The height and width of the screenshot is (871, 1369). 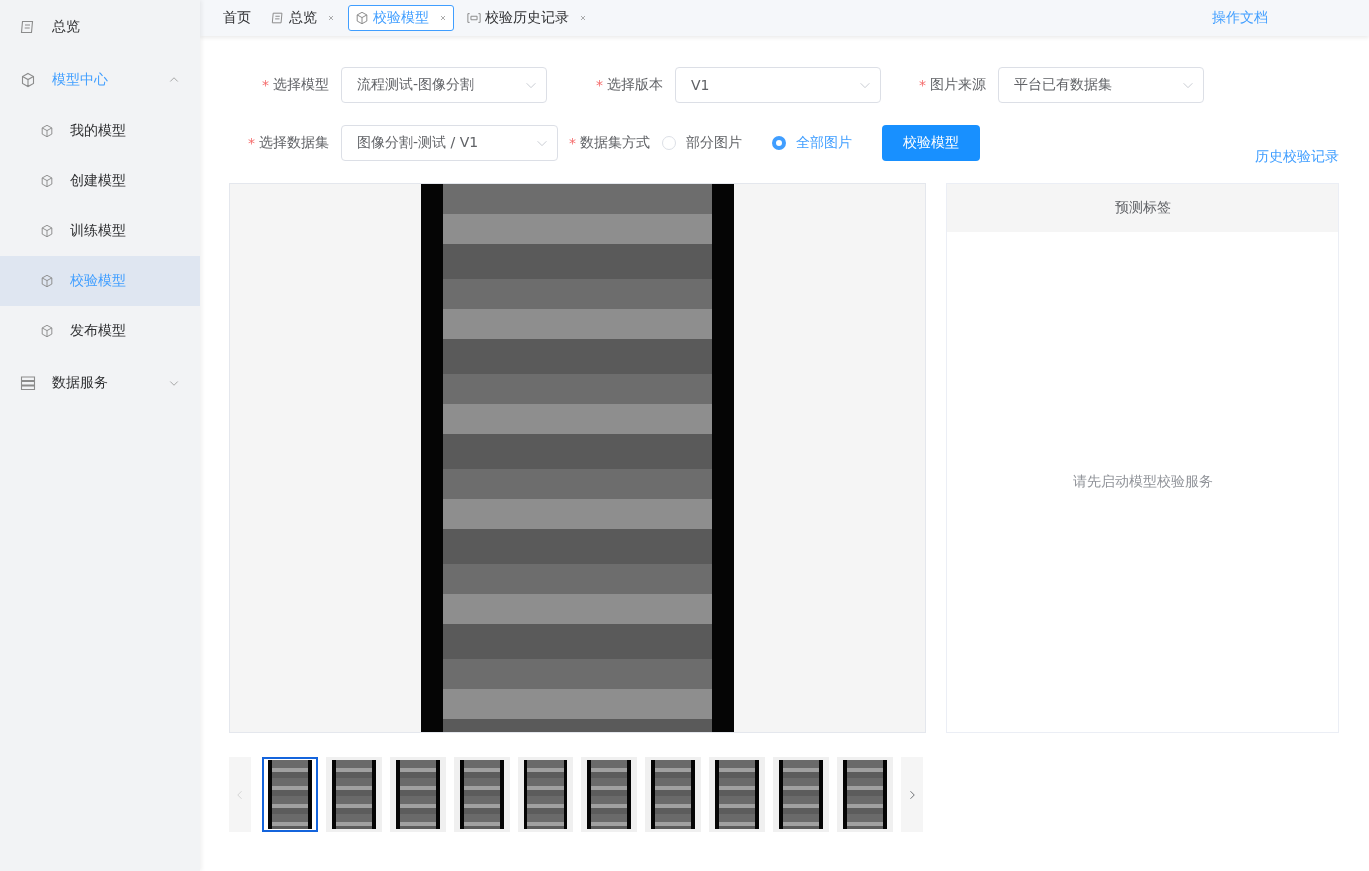 I want to click on tab: 总览, so click(x=303, y=18).